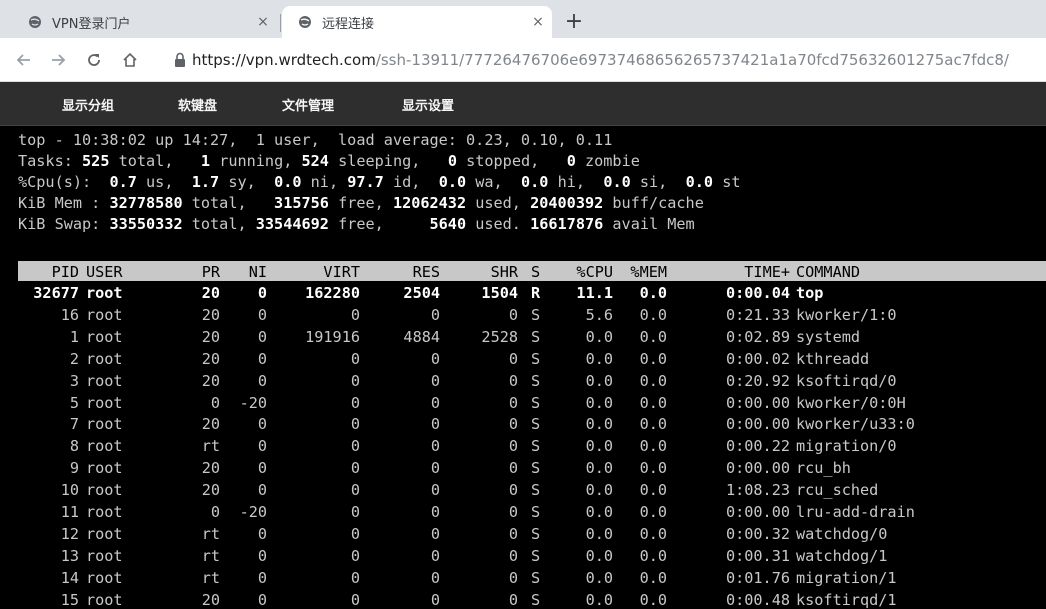 The image size is (1046, 609). Describe the element at coordinates (810, 293) in the screenshot. I see `cell-command: top` at that location.